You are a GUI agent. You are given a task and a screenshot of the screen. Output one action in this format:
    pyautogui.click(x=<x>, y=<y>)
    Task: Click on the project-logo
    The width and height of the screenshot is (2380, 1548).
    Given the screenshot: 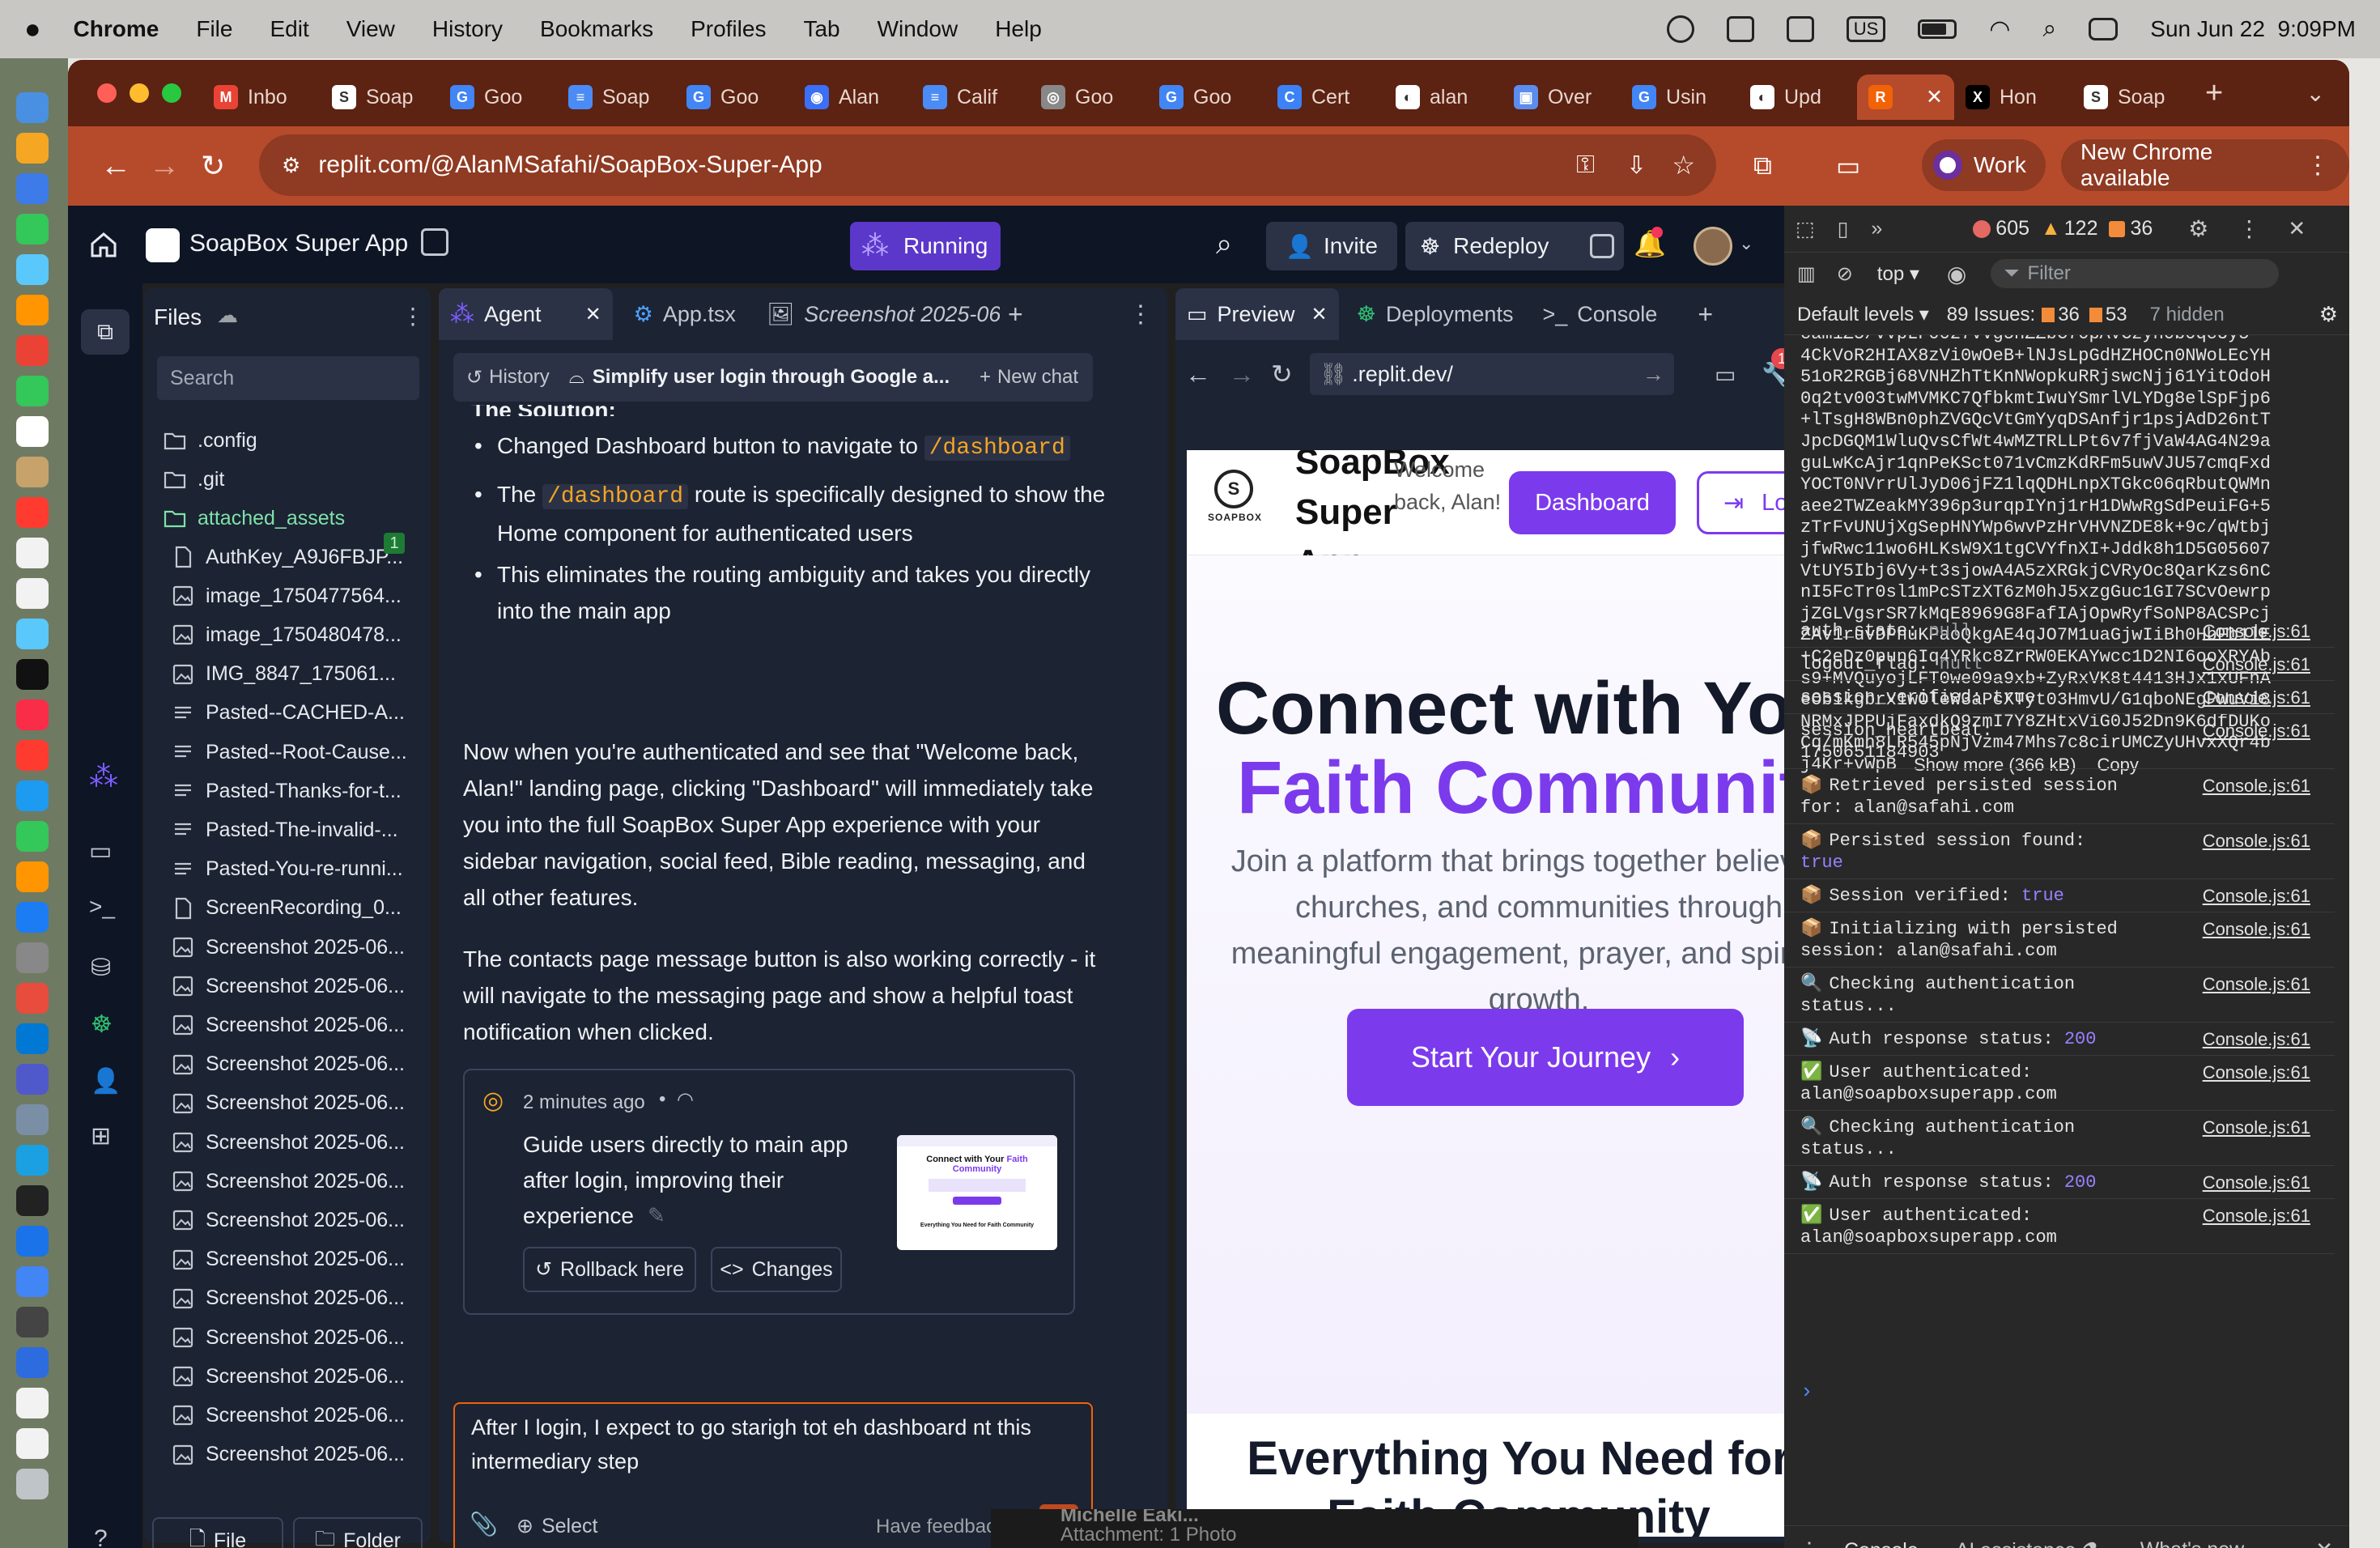 What is the action you would take?
    pyautogui.click(x=163, y=245)
    